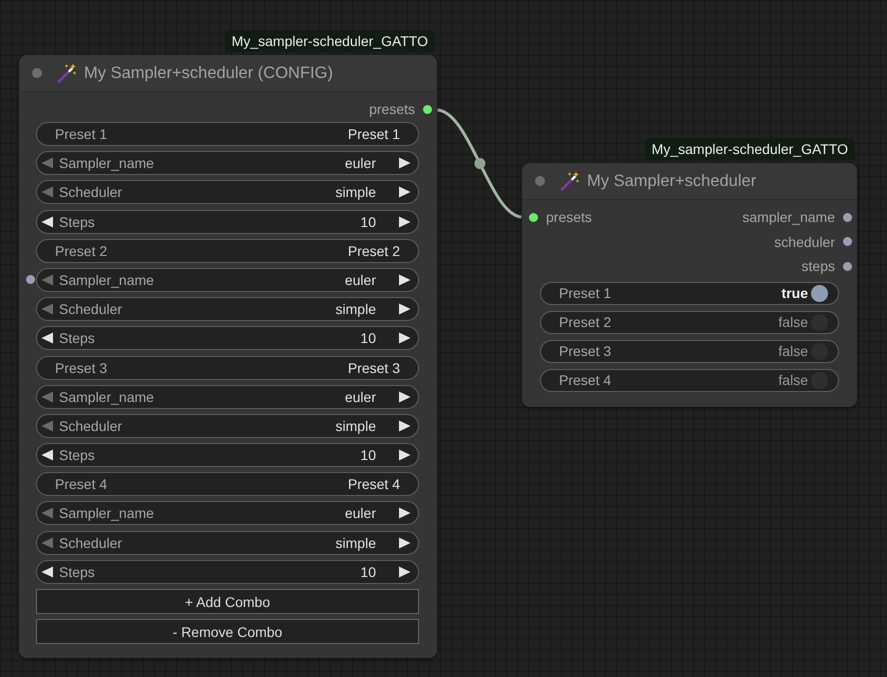 The height and width of the screenshot is (677, 887). Describe the element at coordinates (374, 134) in the screenshot. I see `widget-value: Preset 1` at that location.